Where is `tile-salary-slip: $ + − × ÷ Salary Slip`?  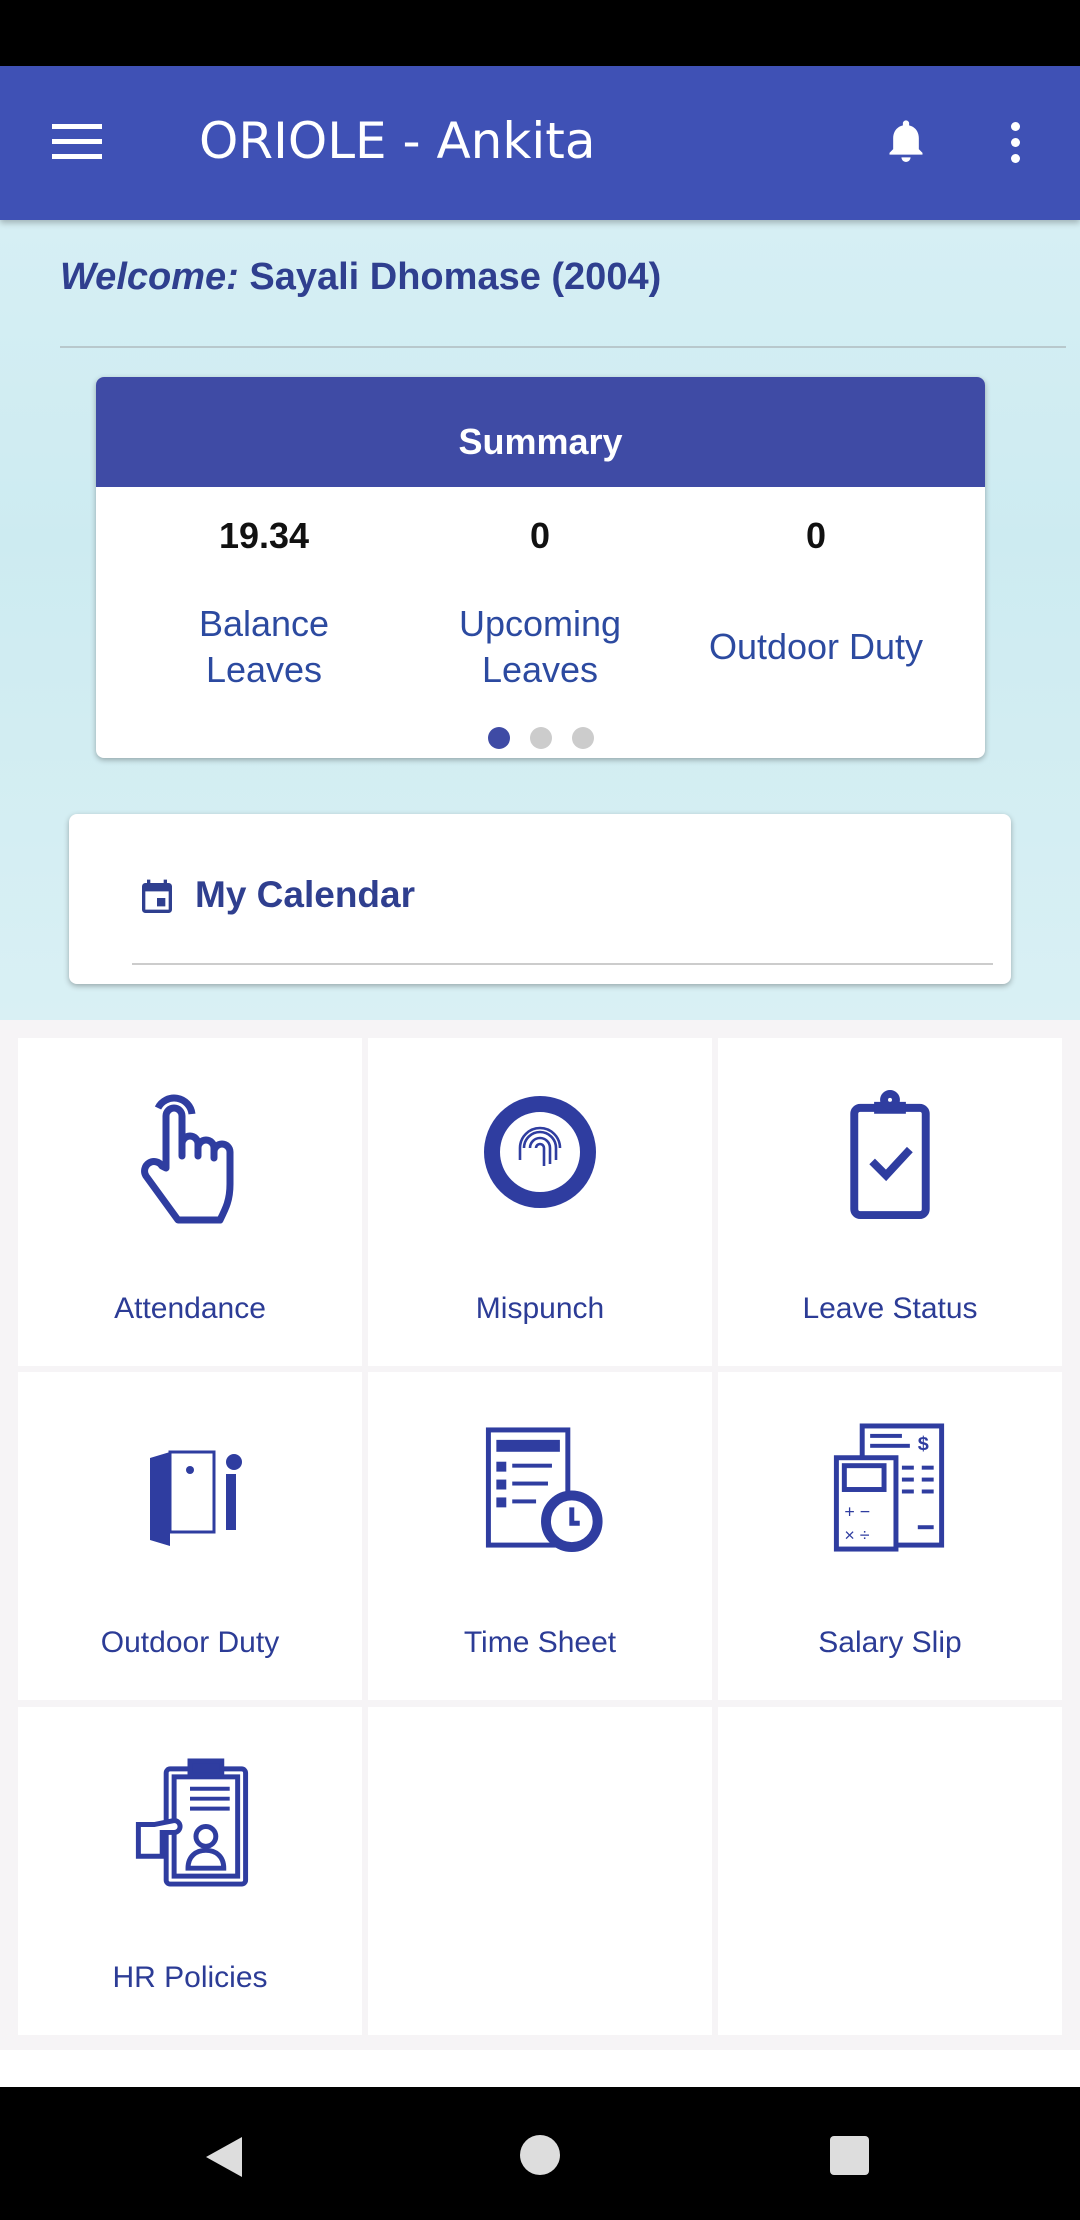
tile-salary-slip: $ + − × ÷ Salary Slip is located at coordinates (890, 1536).